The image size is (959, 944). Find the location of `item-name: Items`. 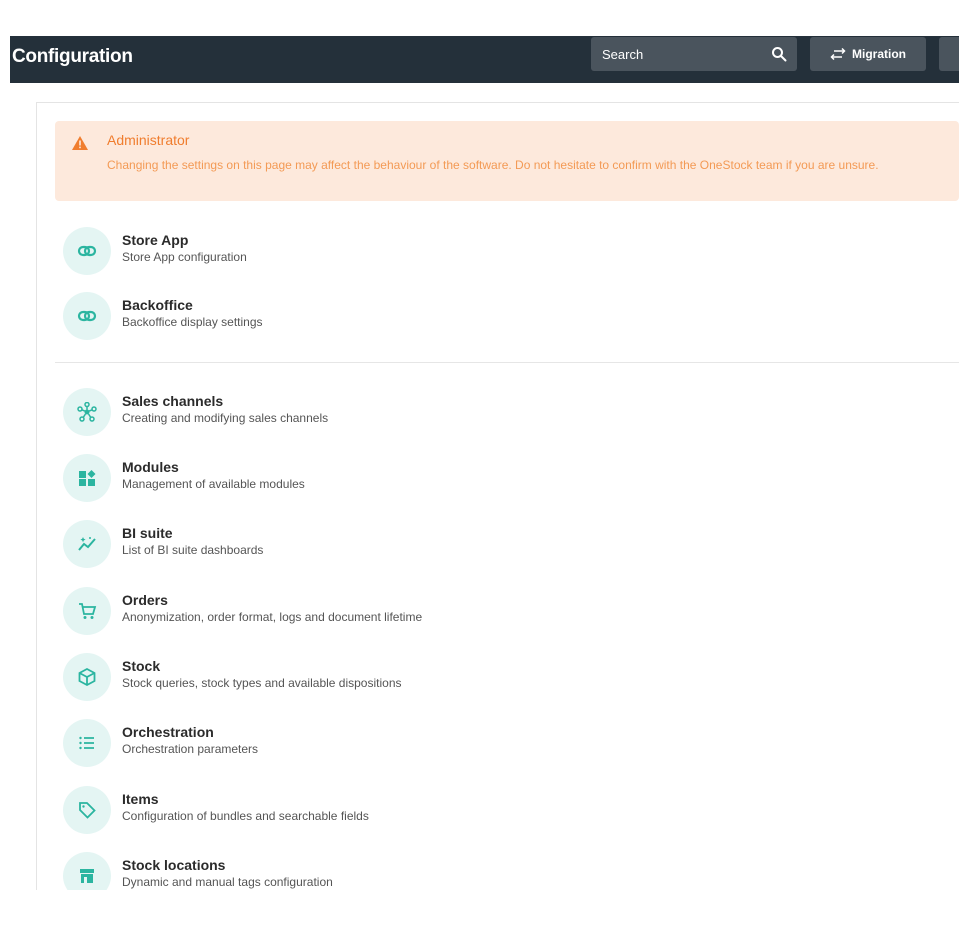

item-name: Items is located at coordinates (140, 799).